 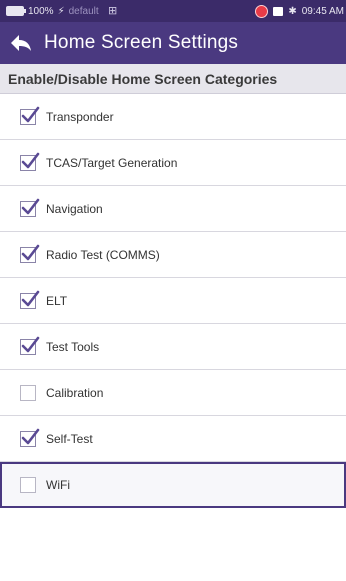 What do you see at coordinates (173, 209) in the screenshot?
I see `category-row-navigation: Navigation` at bounding box center [173, 209].